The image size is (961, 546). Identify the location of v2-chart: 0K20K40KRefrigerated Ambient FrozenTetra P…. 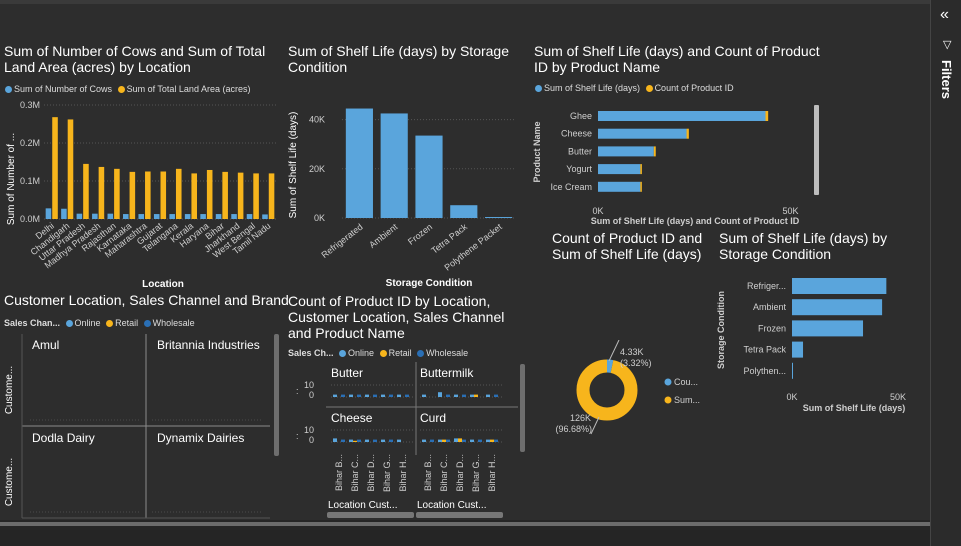
(404, 189).